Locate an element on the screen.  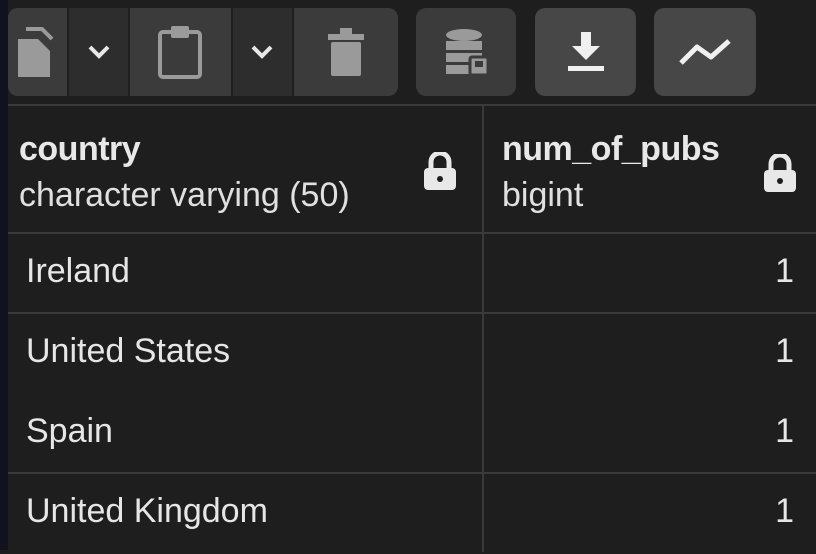
cell-country: United States is located at coordinates (128, 351).